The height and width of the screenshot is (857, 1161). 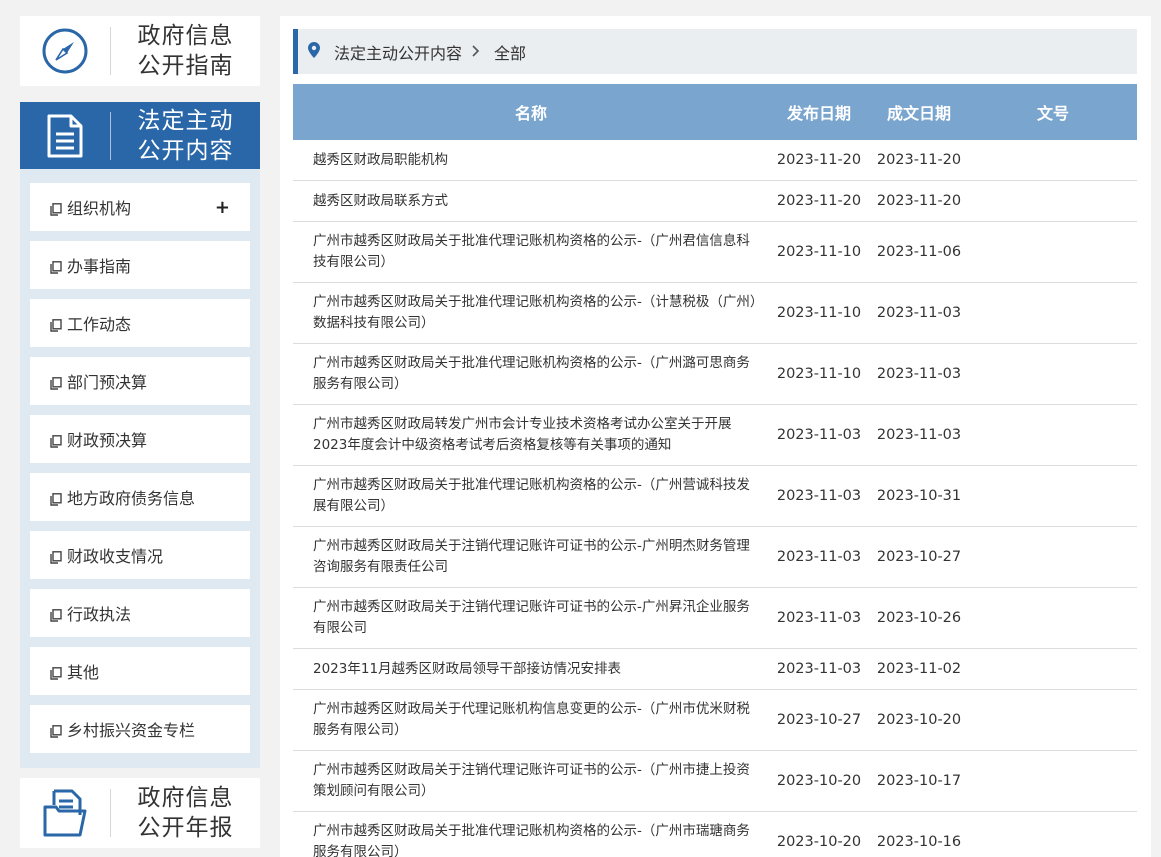 What do you see at coordinates (314, 51) in the screenshot?
I see `location-pin-icon` at bounding box center [314, 51].